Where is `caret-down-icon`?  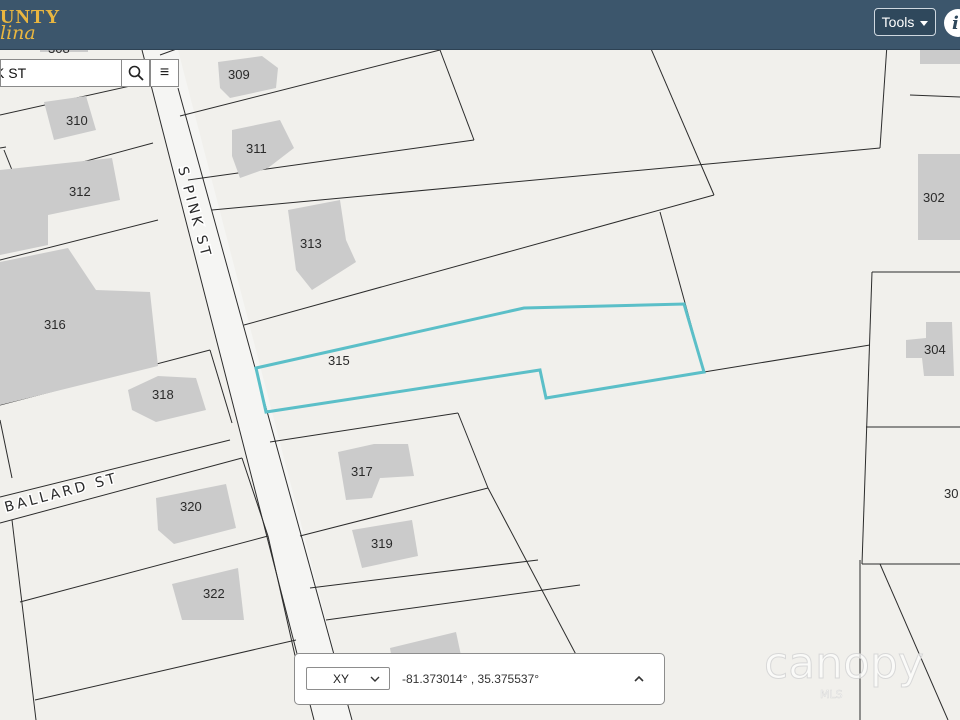
caret-down-icon is located at coordinates (924, 23).